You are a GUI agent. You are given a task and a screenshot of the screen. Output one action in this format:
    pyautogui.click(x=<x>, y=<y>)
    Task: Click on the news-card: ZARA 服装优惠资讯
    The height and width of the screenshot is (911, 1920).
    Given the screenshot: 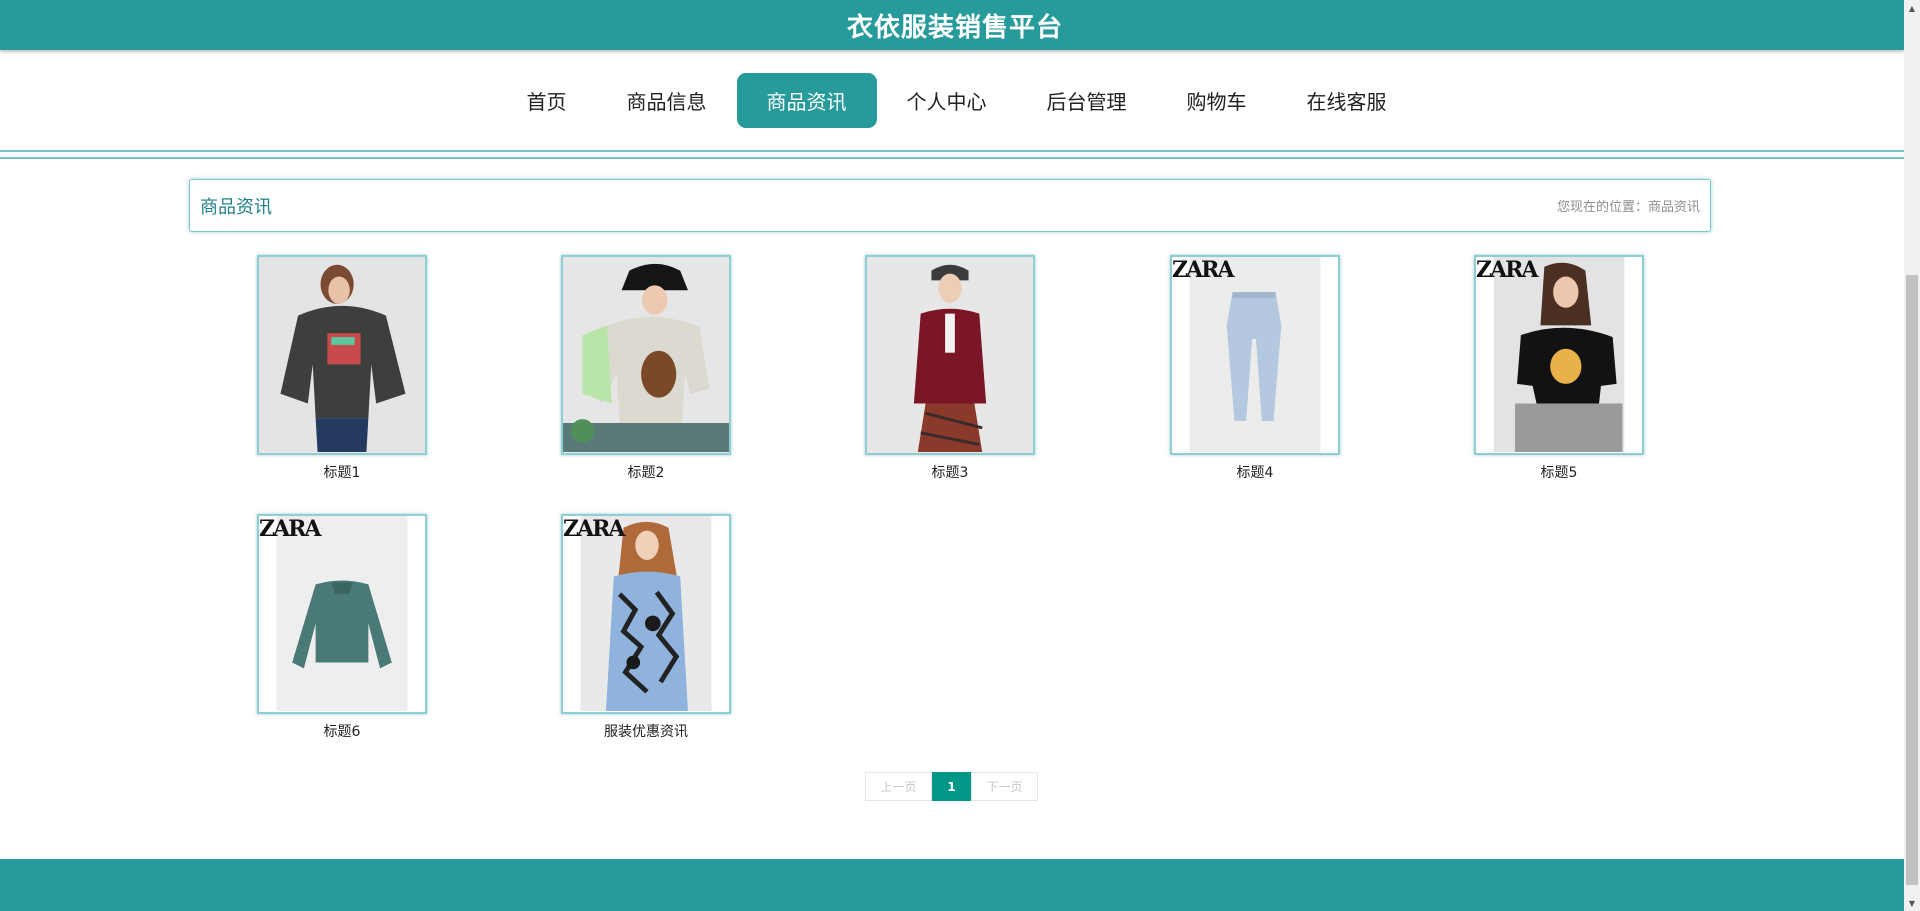 What is the action you would take?
    pyautogui.click(x=646, y=627)
    